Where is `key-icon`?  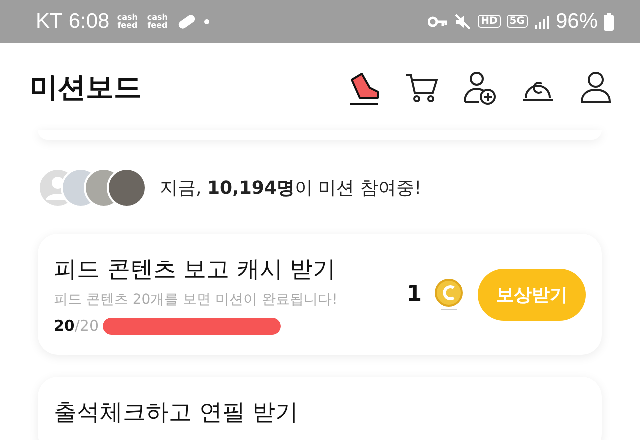
key-icon is located at coordinates (438, 22).